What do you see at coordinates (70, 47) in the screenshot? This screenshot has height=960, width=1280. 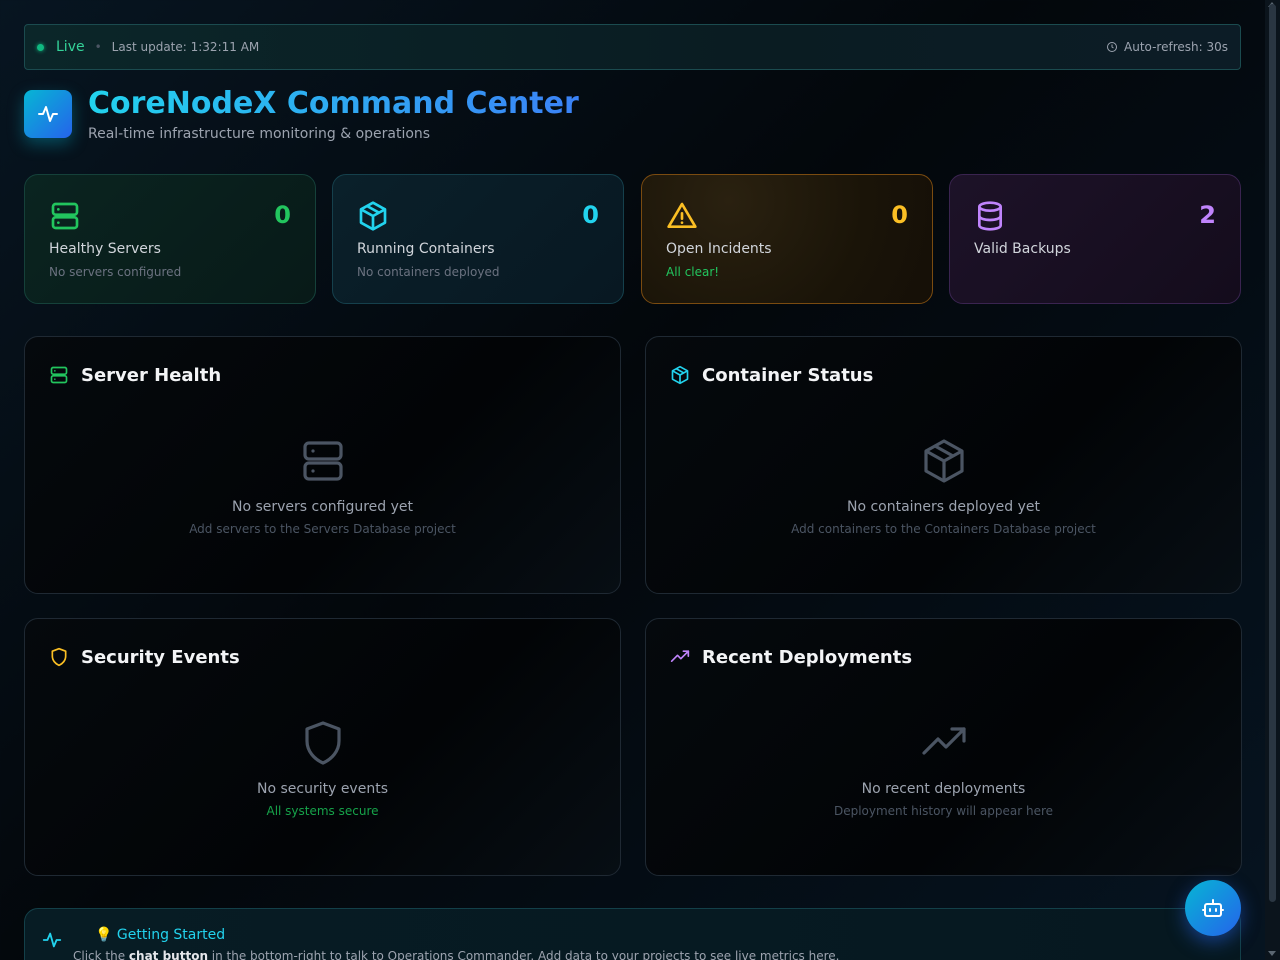 I see `live-label: Live` at bounding box center [70, 47].